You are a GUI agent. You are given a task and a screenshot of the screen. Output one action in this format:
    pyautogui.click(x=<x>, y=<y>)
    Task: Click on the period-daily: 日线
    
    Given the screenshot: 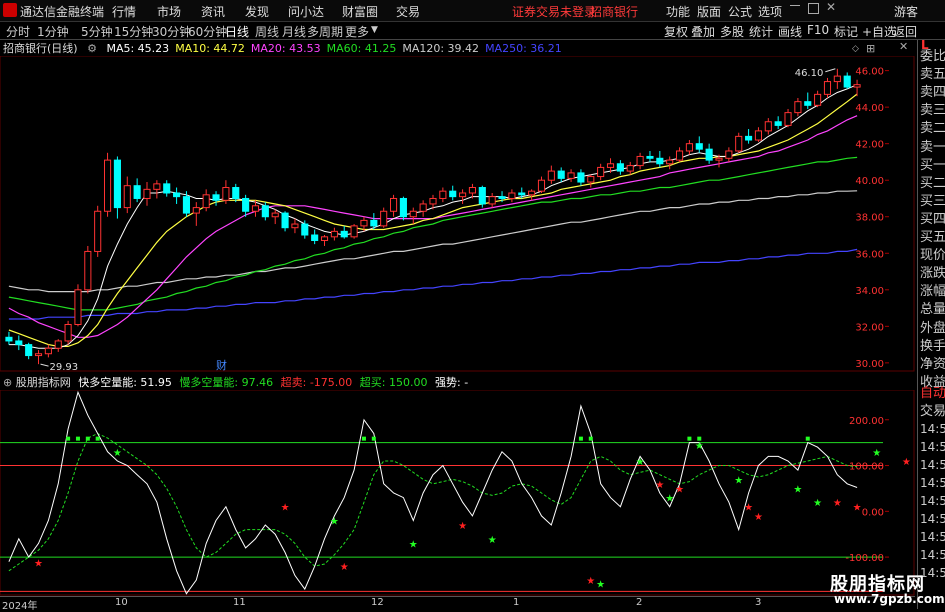 What is the action you would take?
    pyautogui.click(x=237, y=31)
    